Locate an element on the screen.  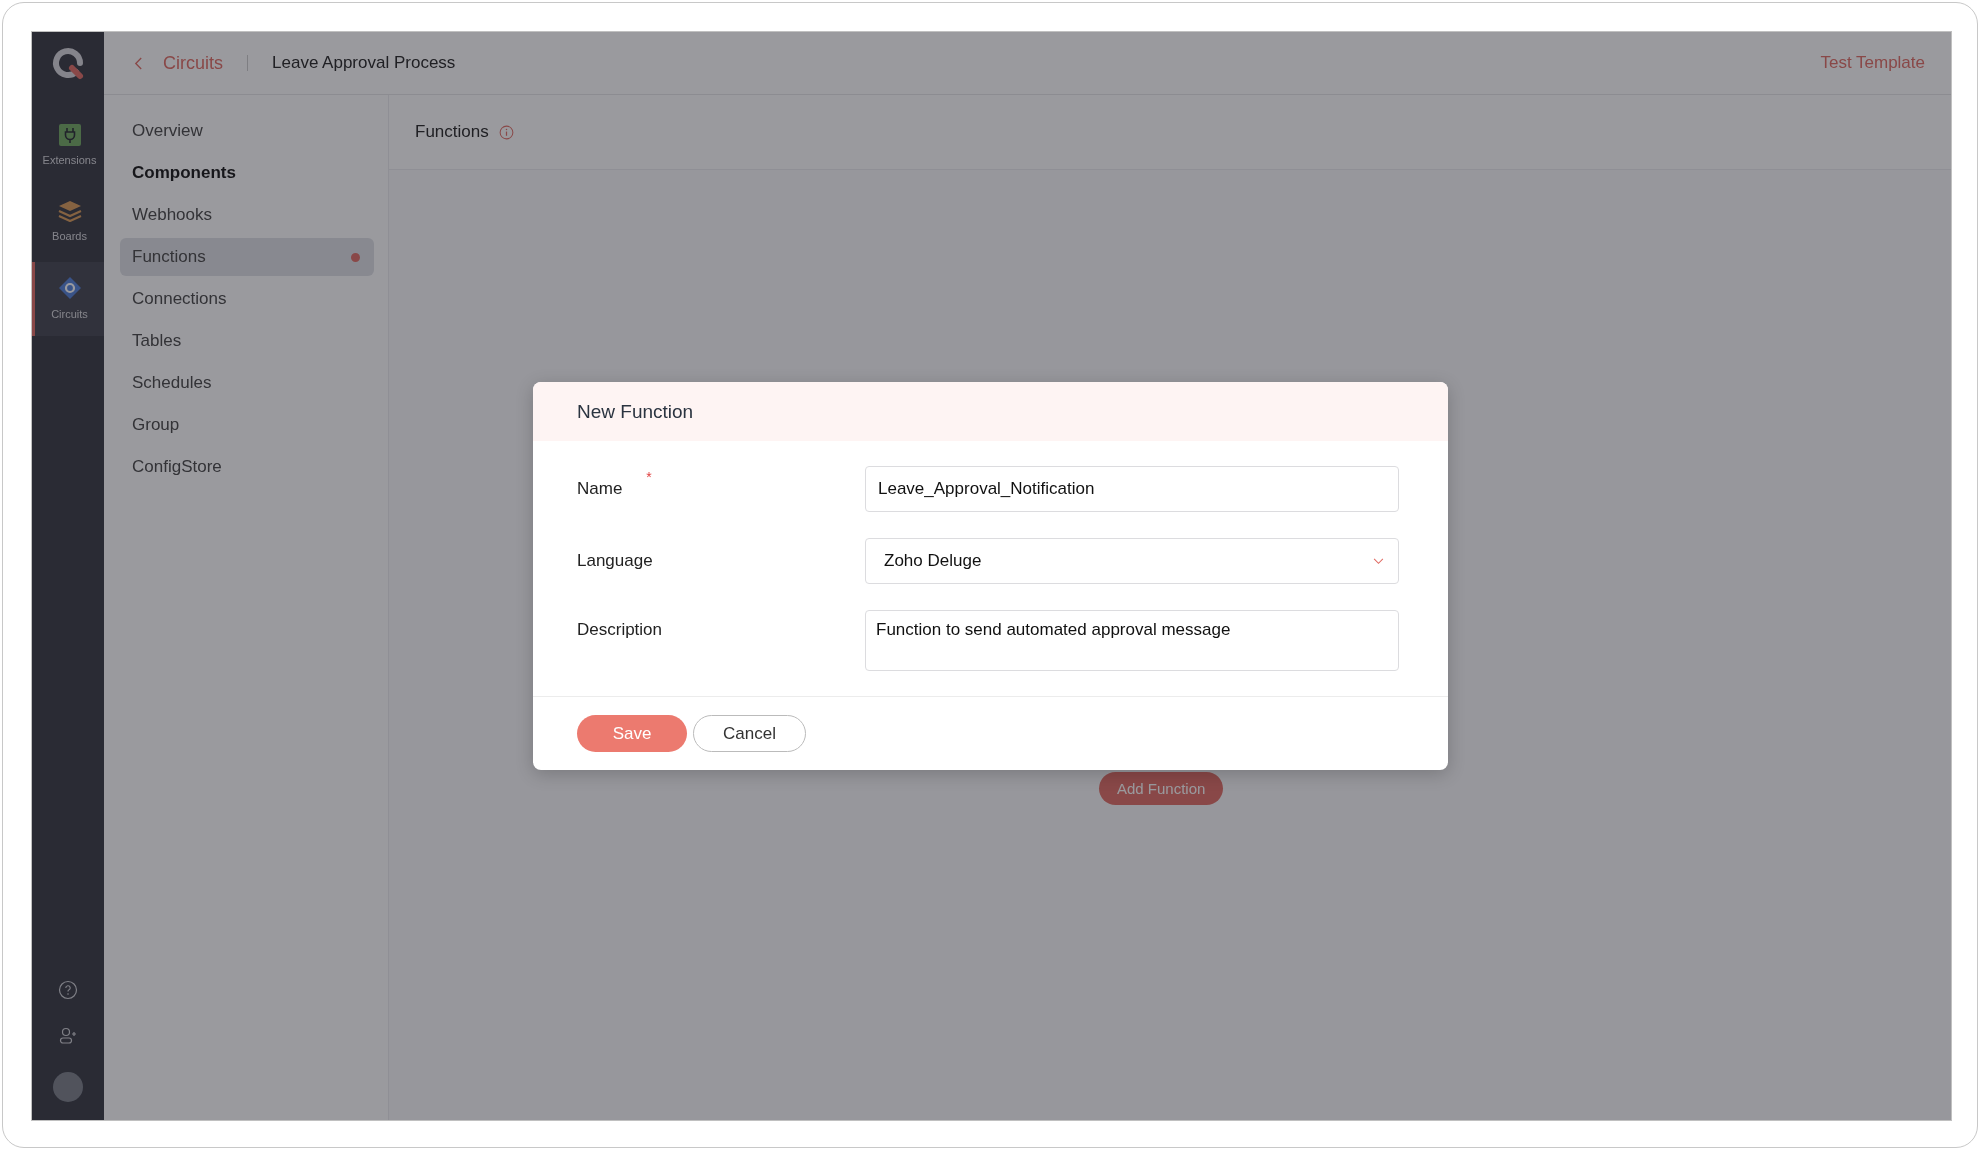
layers-icon is located at coordinates (69, 211).